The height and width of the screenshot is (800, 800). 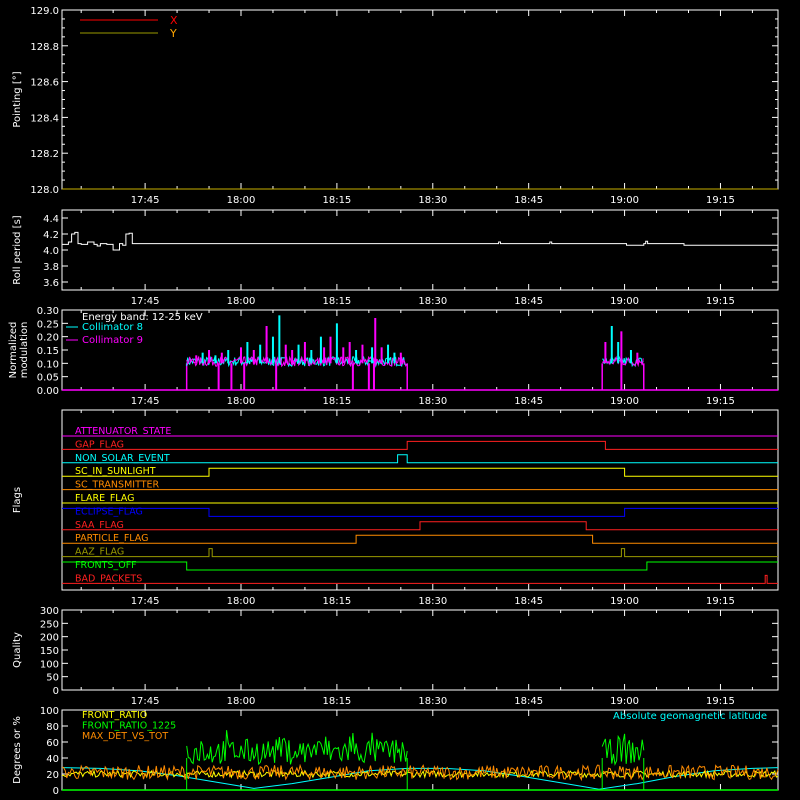 What do you see at coordinates (420, 445) in the screenshot?
I see `flag-line-gap-flag` at bounding box center [420, 445].